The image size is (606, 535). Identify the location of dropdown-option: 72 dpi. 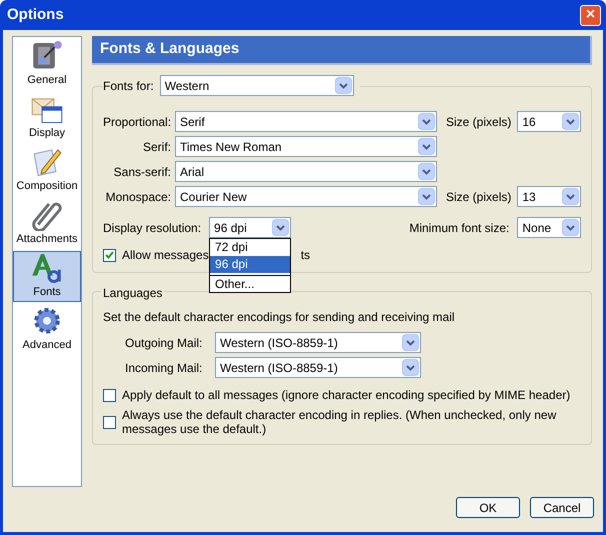
(250, 247).